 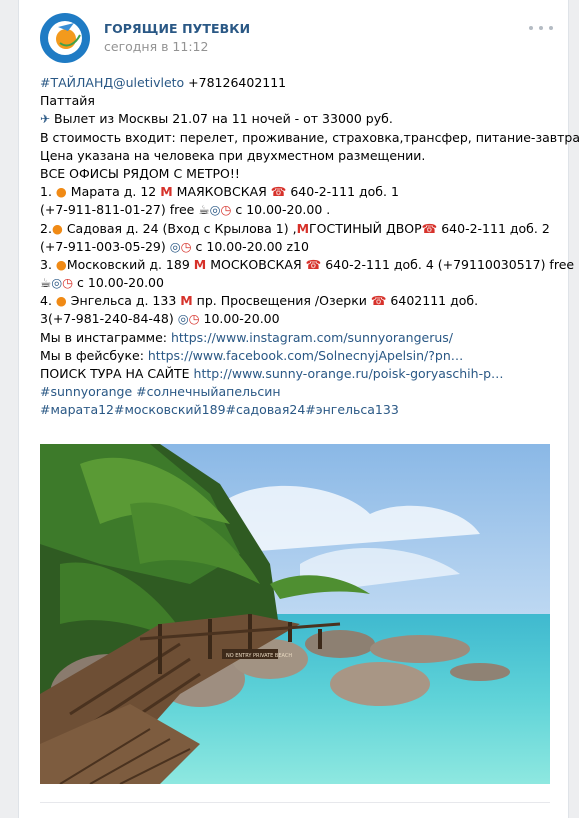 What do you see at coordinates (123, 301) in the screenshot?
I see `text-fragment: Энгельса д. 133` at bounding box center [123, 301].